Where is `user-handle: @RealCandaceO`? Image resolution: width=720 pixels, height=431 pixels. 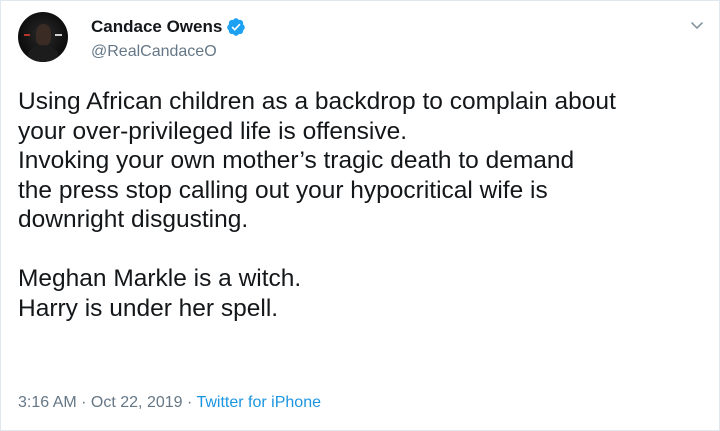 user-handle: @RealCandaceO is located at coordinates (154, 52).